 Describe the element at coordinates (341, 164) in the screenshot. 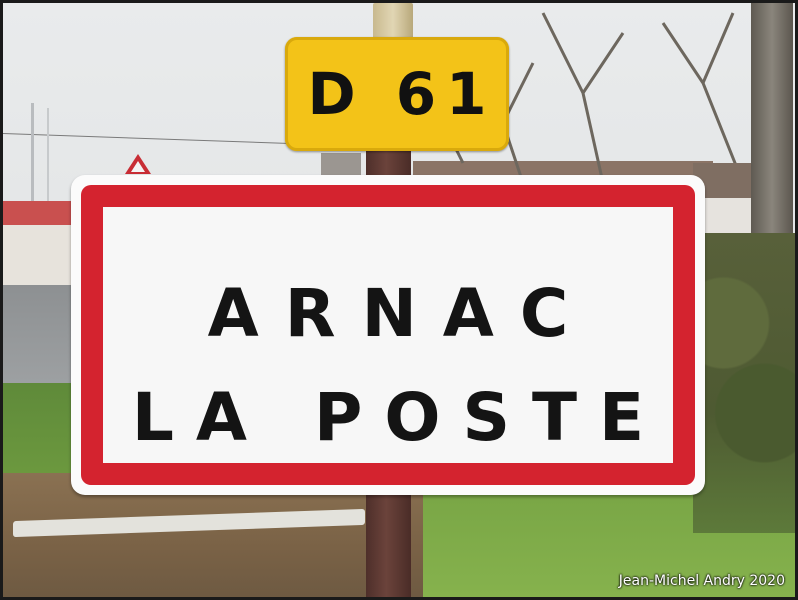

I see `back-sign` at that location.